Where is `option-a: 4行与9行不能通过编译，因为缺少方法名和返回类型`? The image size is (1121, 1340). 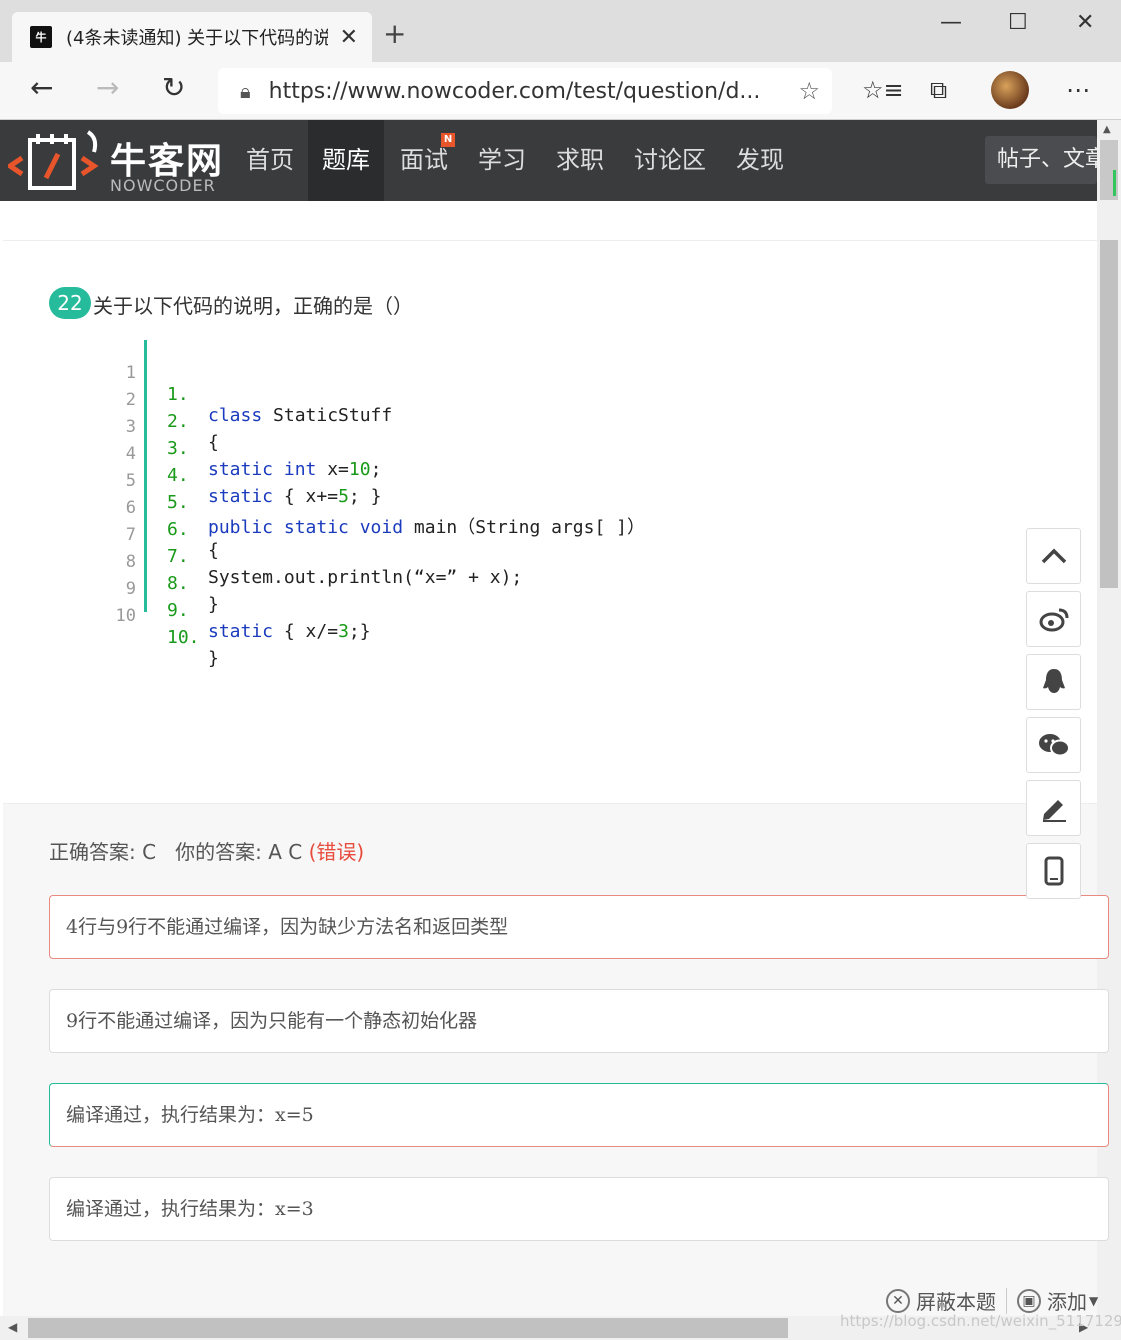
option-a: 4行与9行不能通过编译，因为缺少方法名和返回类型 is located at coordinates (579, 927).